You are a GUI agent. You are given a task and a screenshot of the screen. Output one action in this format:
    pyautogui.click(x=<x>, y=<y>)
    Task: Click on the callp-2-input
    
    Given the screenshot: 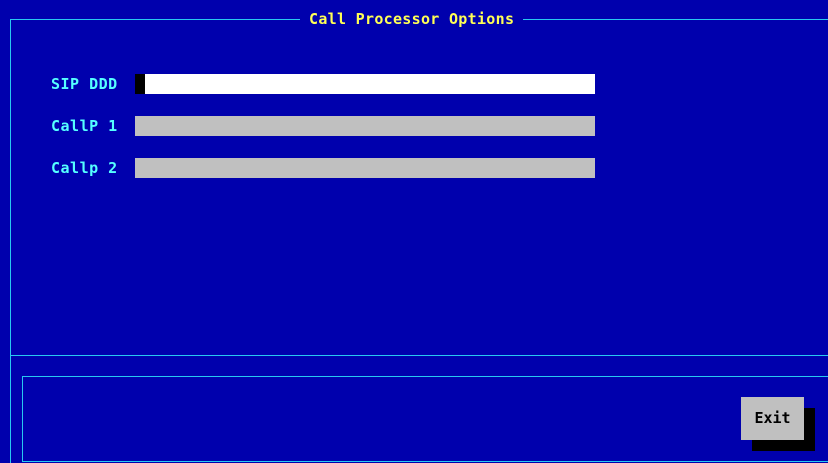 What is the action you would take?
    pyautogui.click(x=365, y=168)
    